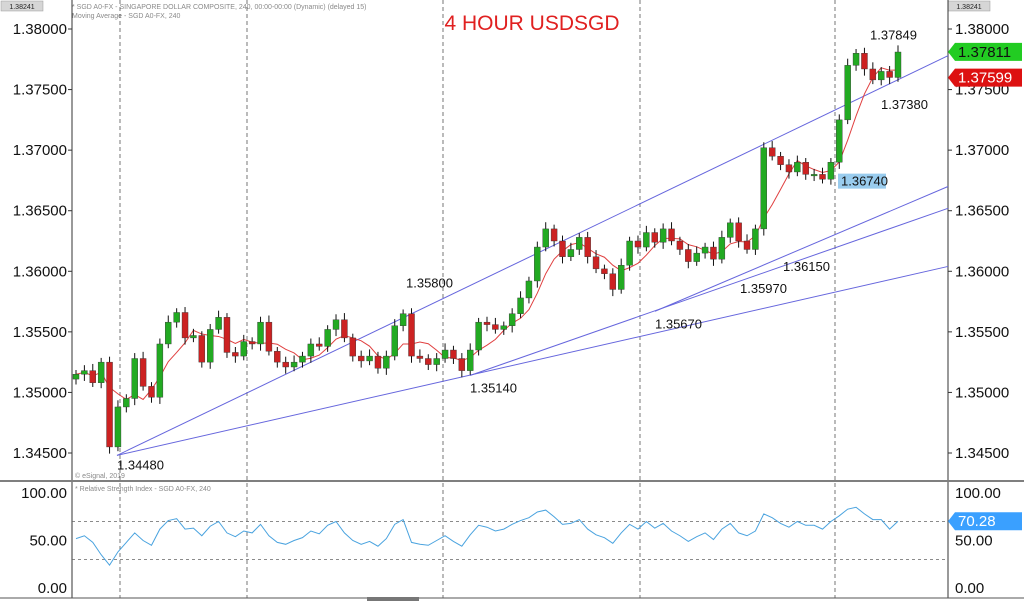  What do you see at coordinates (531, 23) in the screenshot?
I see `chart-title: 4 HOUR USDSGD` at bounding box center [531, 23].